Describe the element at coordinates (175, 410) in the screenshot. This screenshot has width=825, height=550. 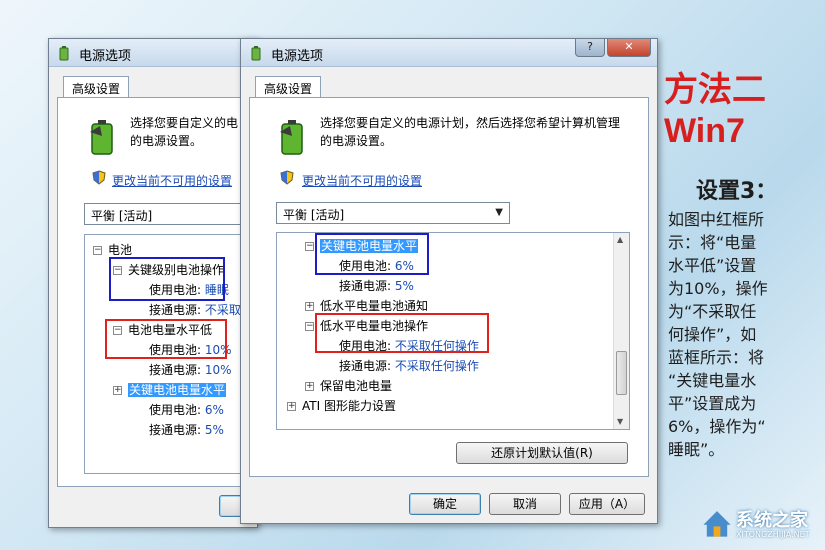
I see `setting-label: 使用电池:` at that location.